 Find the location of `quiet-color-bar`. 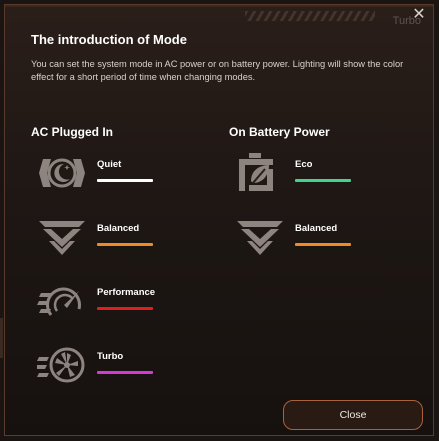

quiet-color-bar is located at coordinates (125, 180).